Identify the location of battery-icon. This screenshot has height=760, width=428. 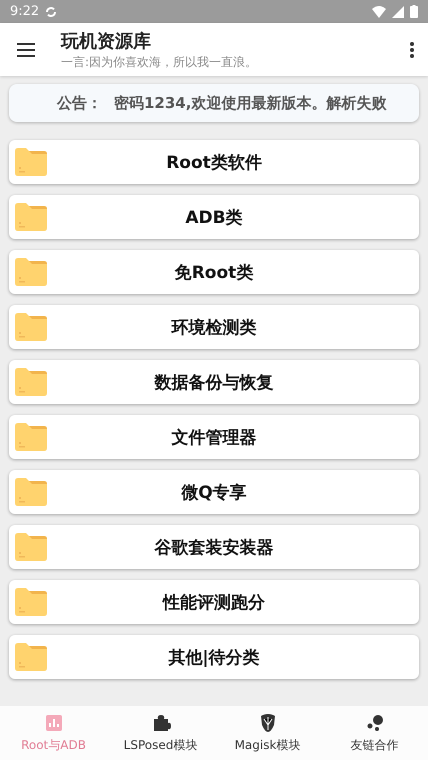
(414, 11).